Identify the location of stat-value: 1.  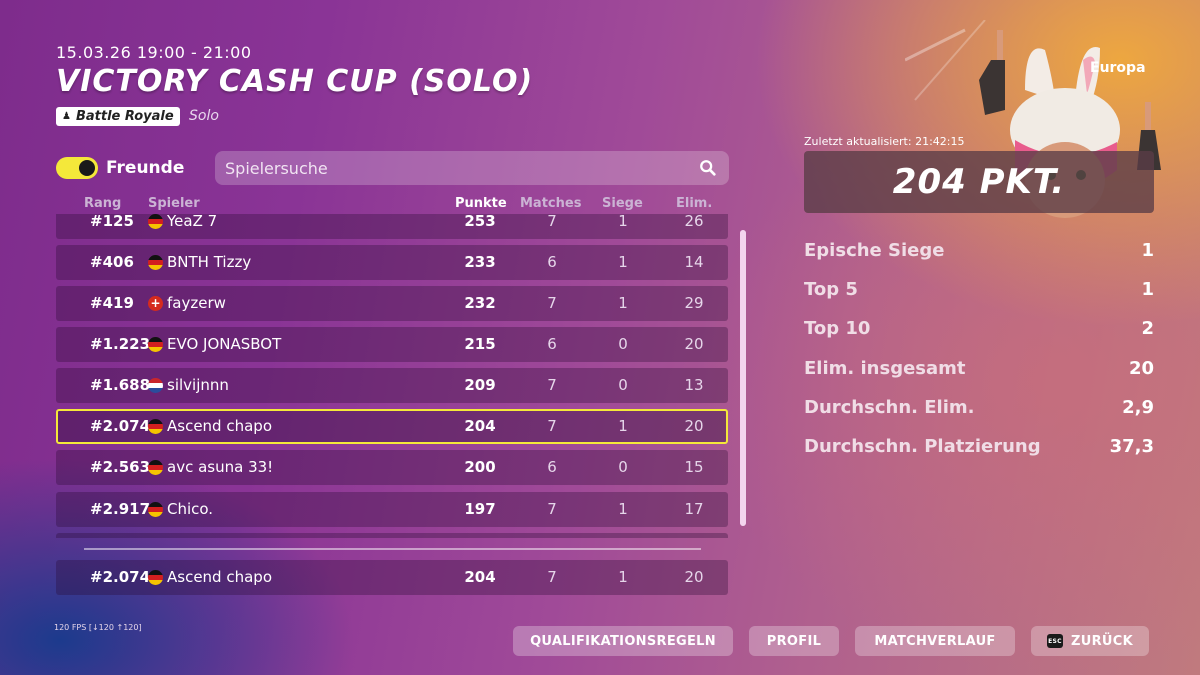
(1147, 250).